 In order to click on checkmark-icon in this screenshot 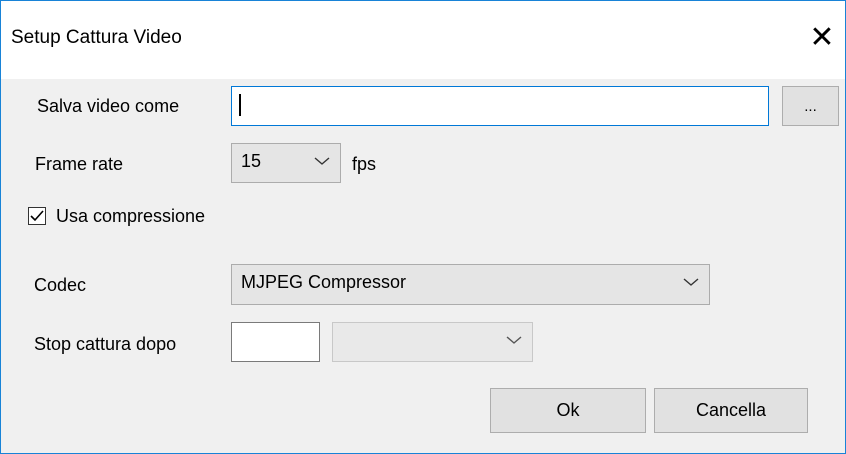, I will do `click(37, 216)`.